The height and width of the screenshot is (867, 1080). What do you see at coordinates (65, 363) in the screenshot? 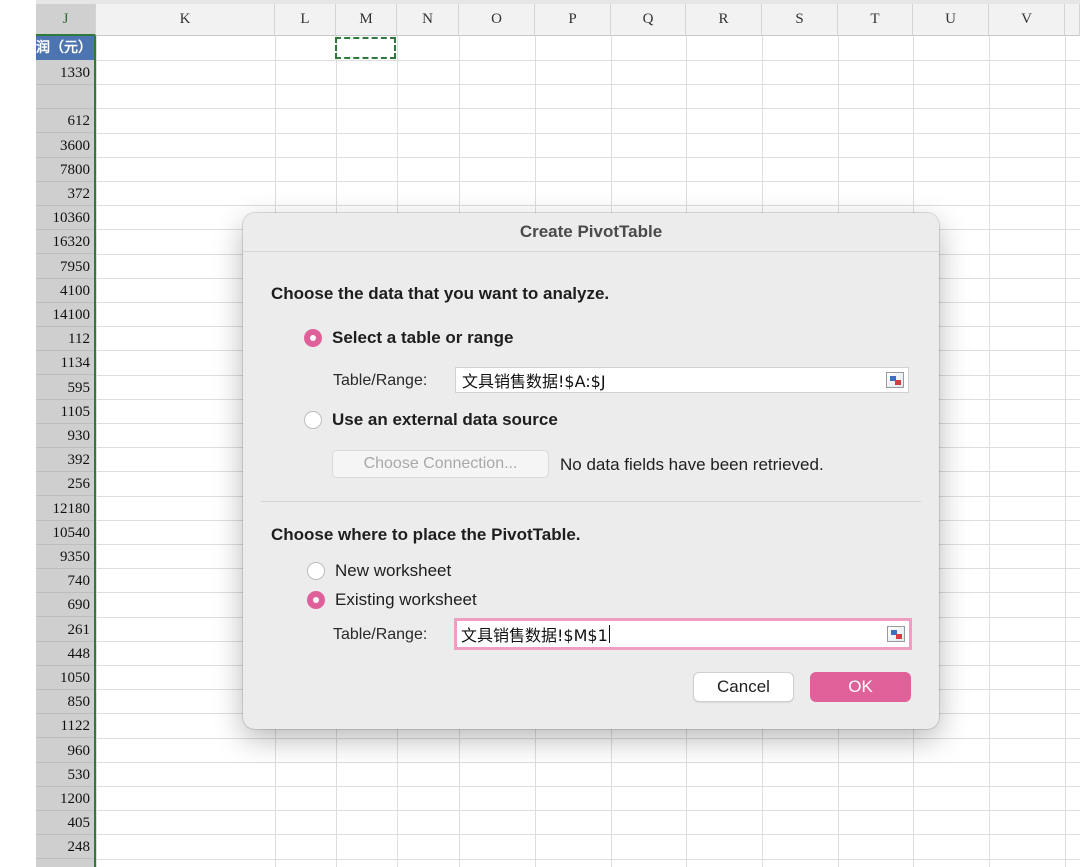
I see `column-j-cell: 1134` at bounding box center [65, 363].